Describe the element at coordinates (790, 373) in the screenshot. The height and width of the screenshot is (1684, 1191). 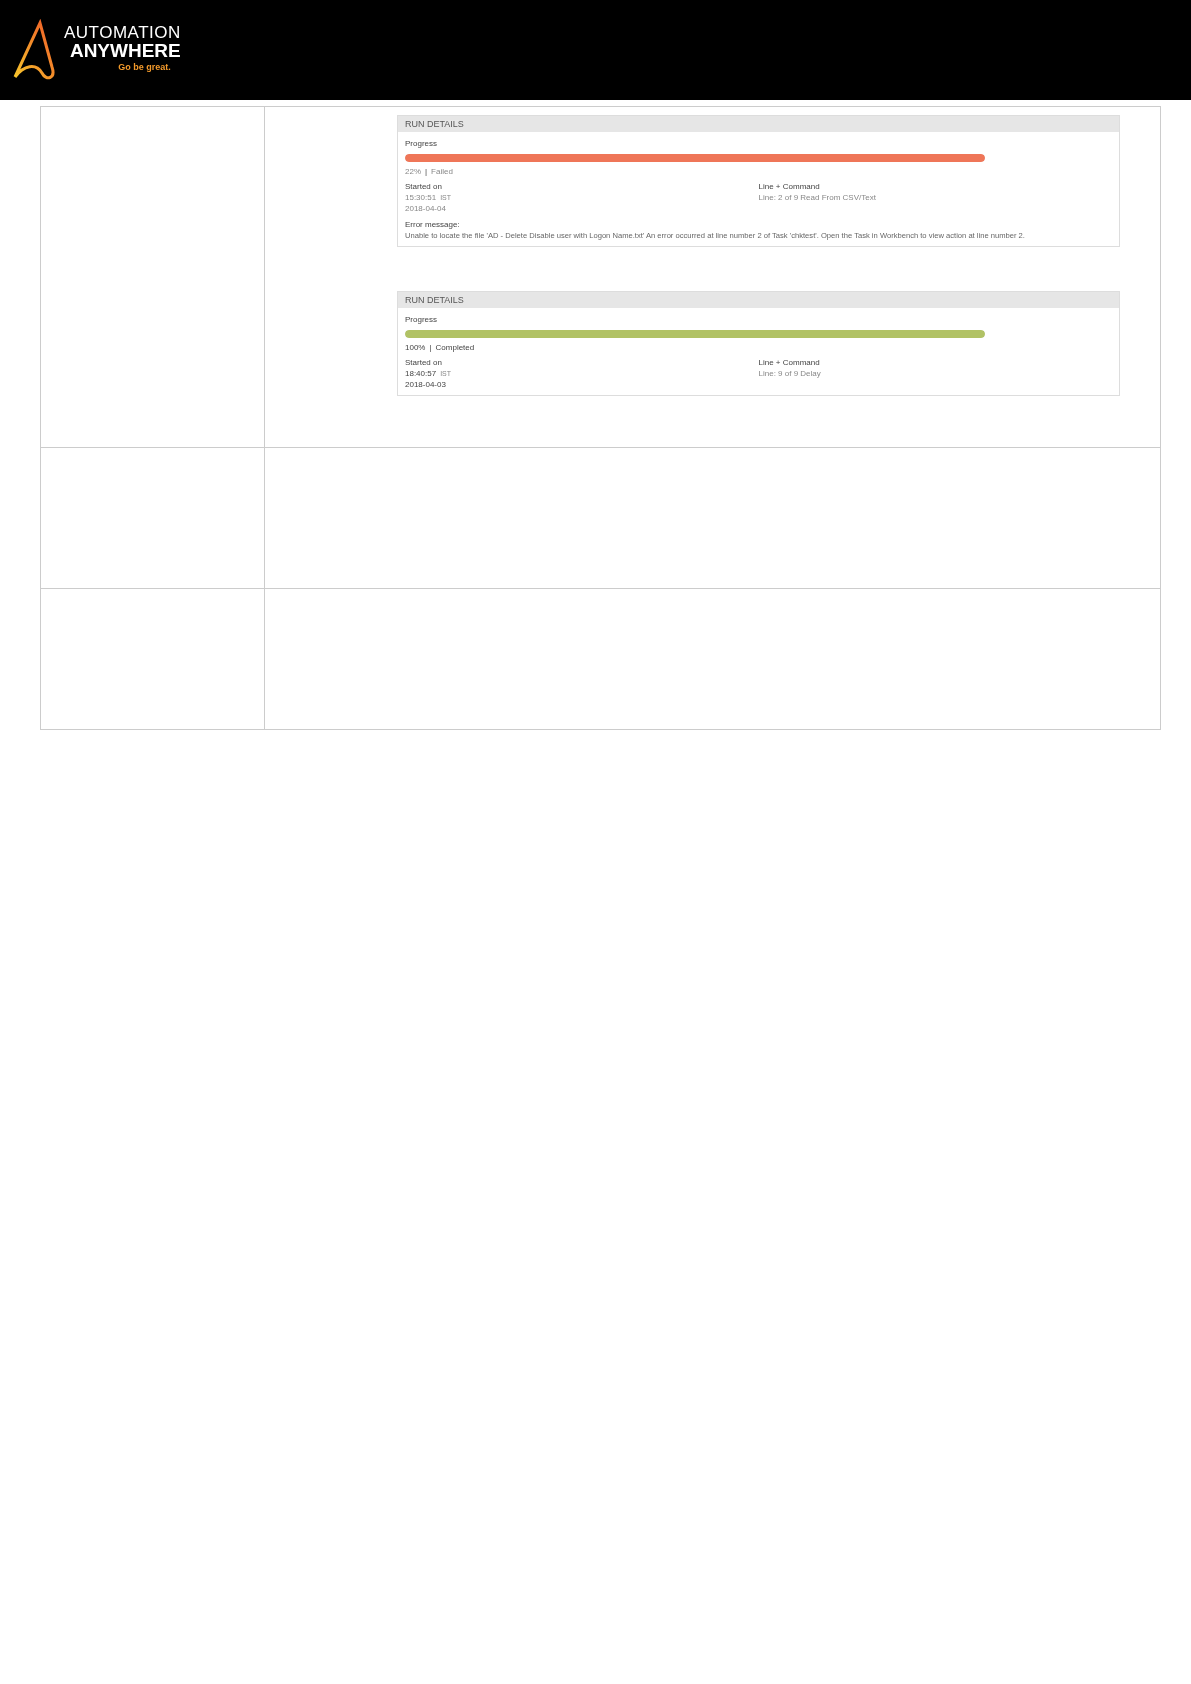
I see `command-text: Line: 9 of 9 Delay` at that location.